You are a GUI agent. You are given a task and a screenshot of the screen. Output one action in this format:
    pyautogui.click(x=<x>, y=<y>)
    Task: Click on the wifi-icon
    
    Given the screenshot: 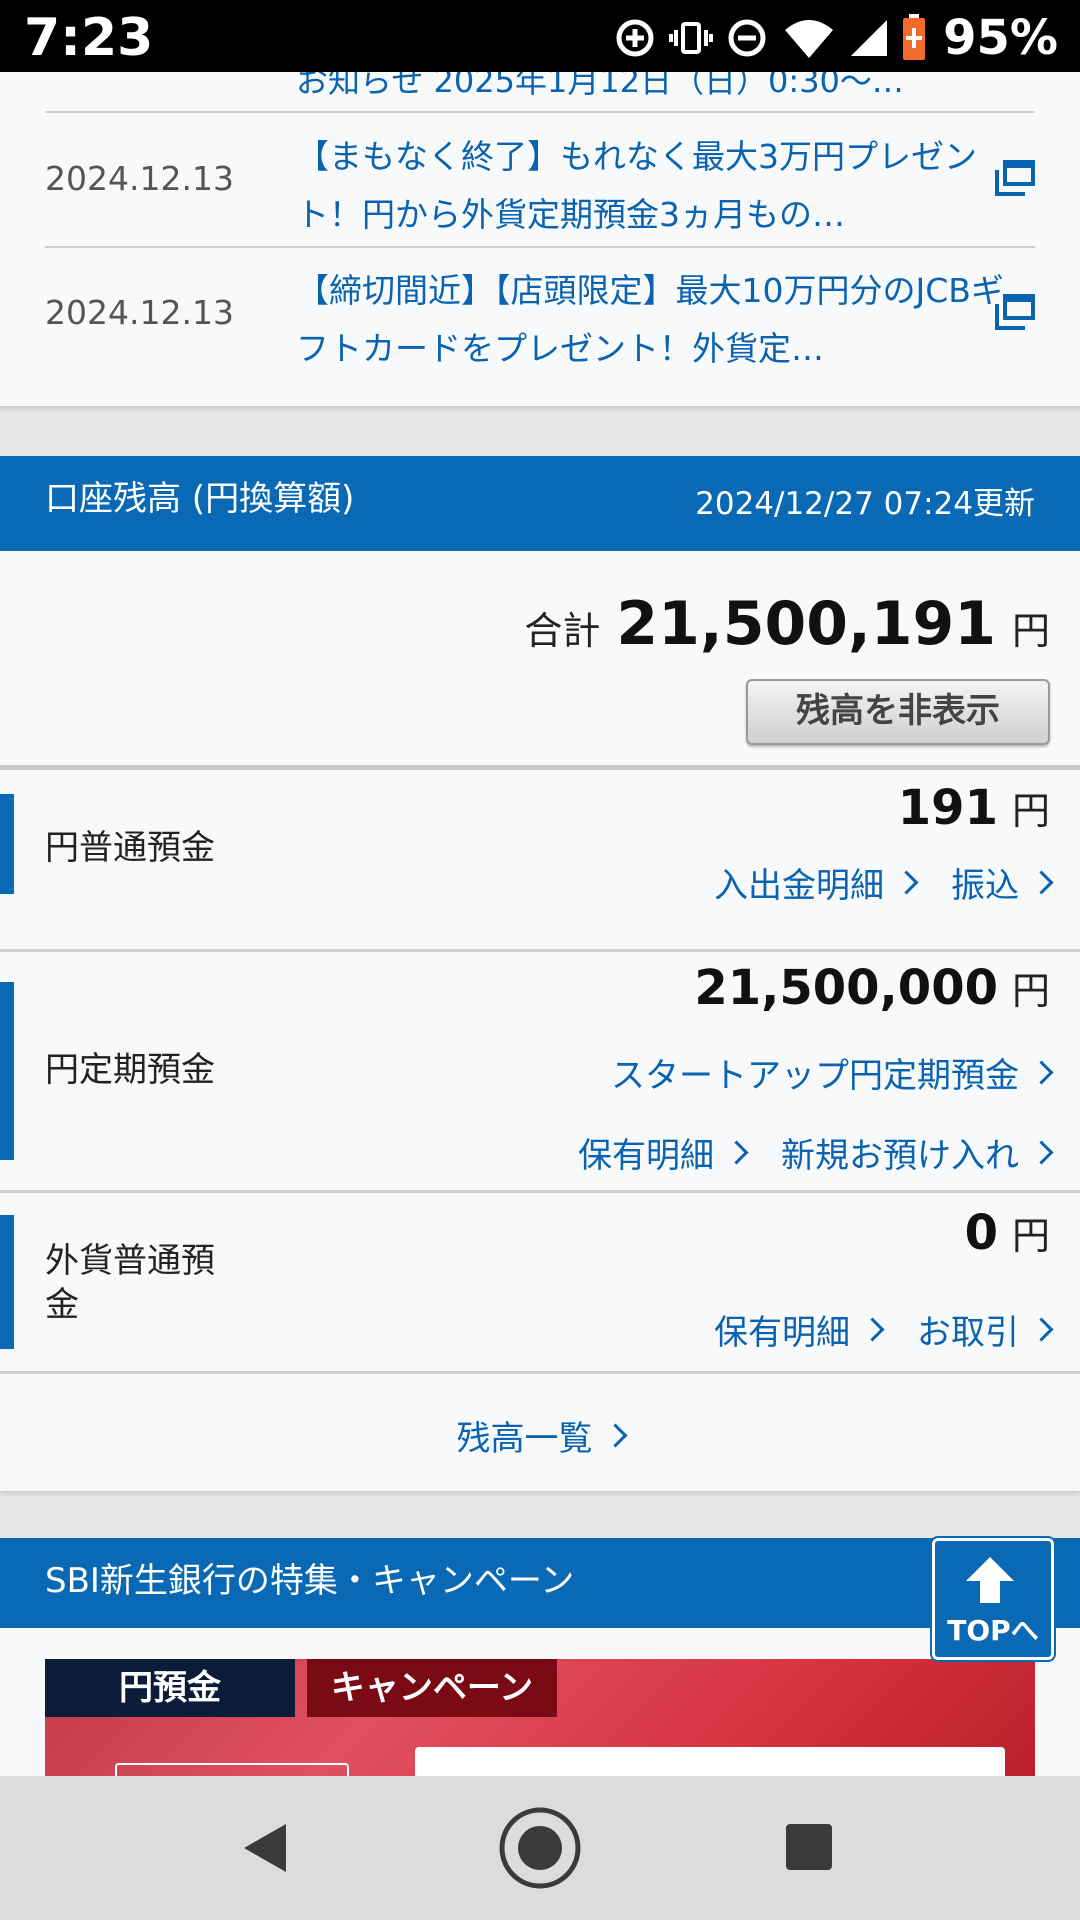 What is the action you would take?
    pyautogui.click(x=808, y=39)
    